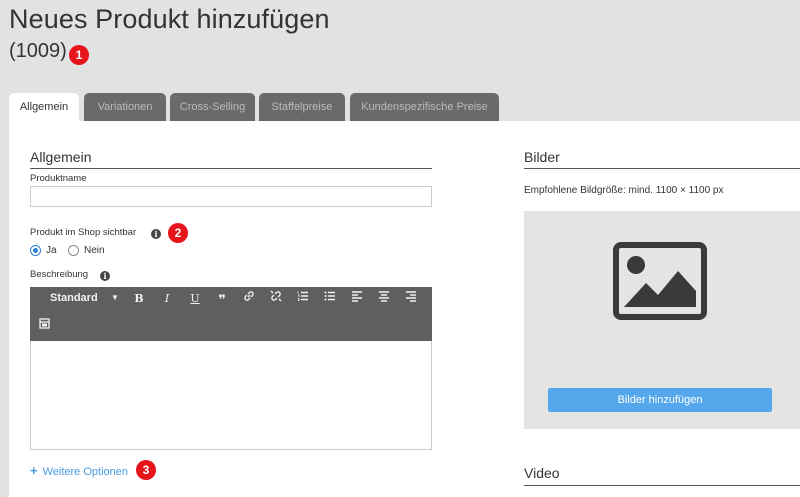 The width and height of the screenshot is (800, 497). I want to click on page-title: Neues Produkt hinzufügen, so click(169, 19).